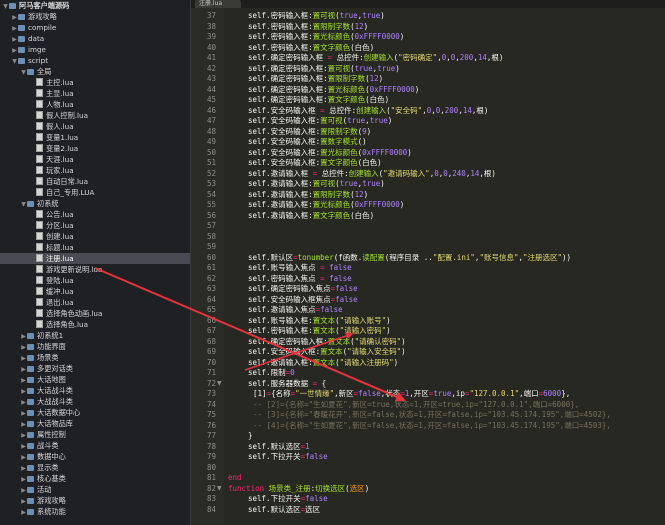  I want to click on tree-file: 自己_专用.LUA, so click(95, 192).